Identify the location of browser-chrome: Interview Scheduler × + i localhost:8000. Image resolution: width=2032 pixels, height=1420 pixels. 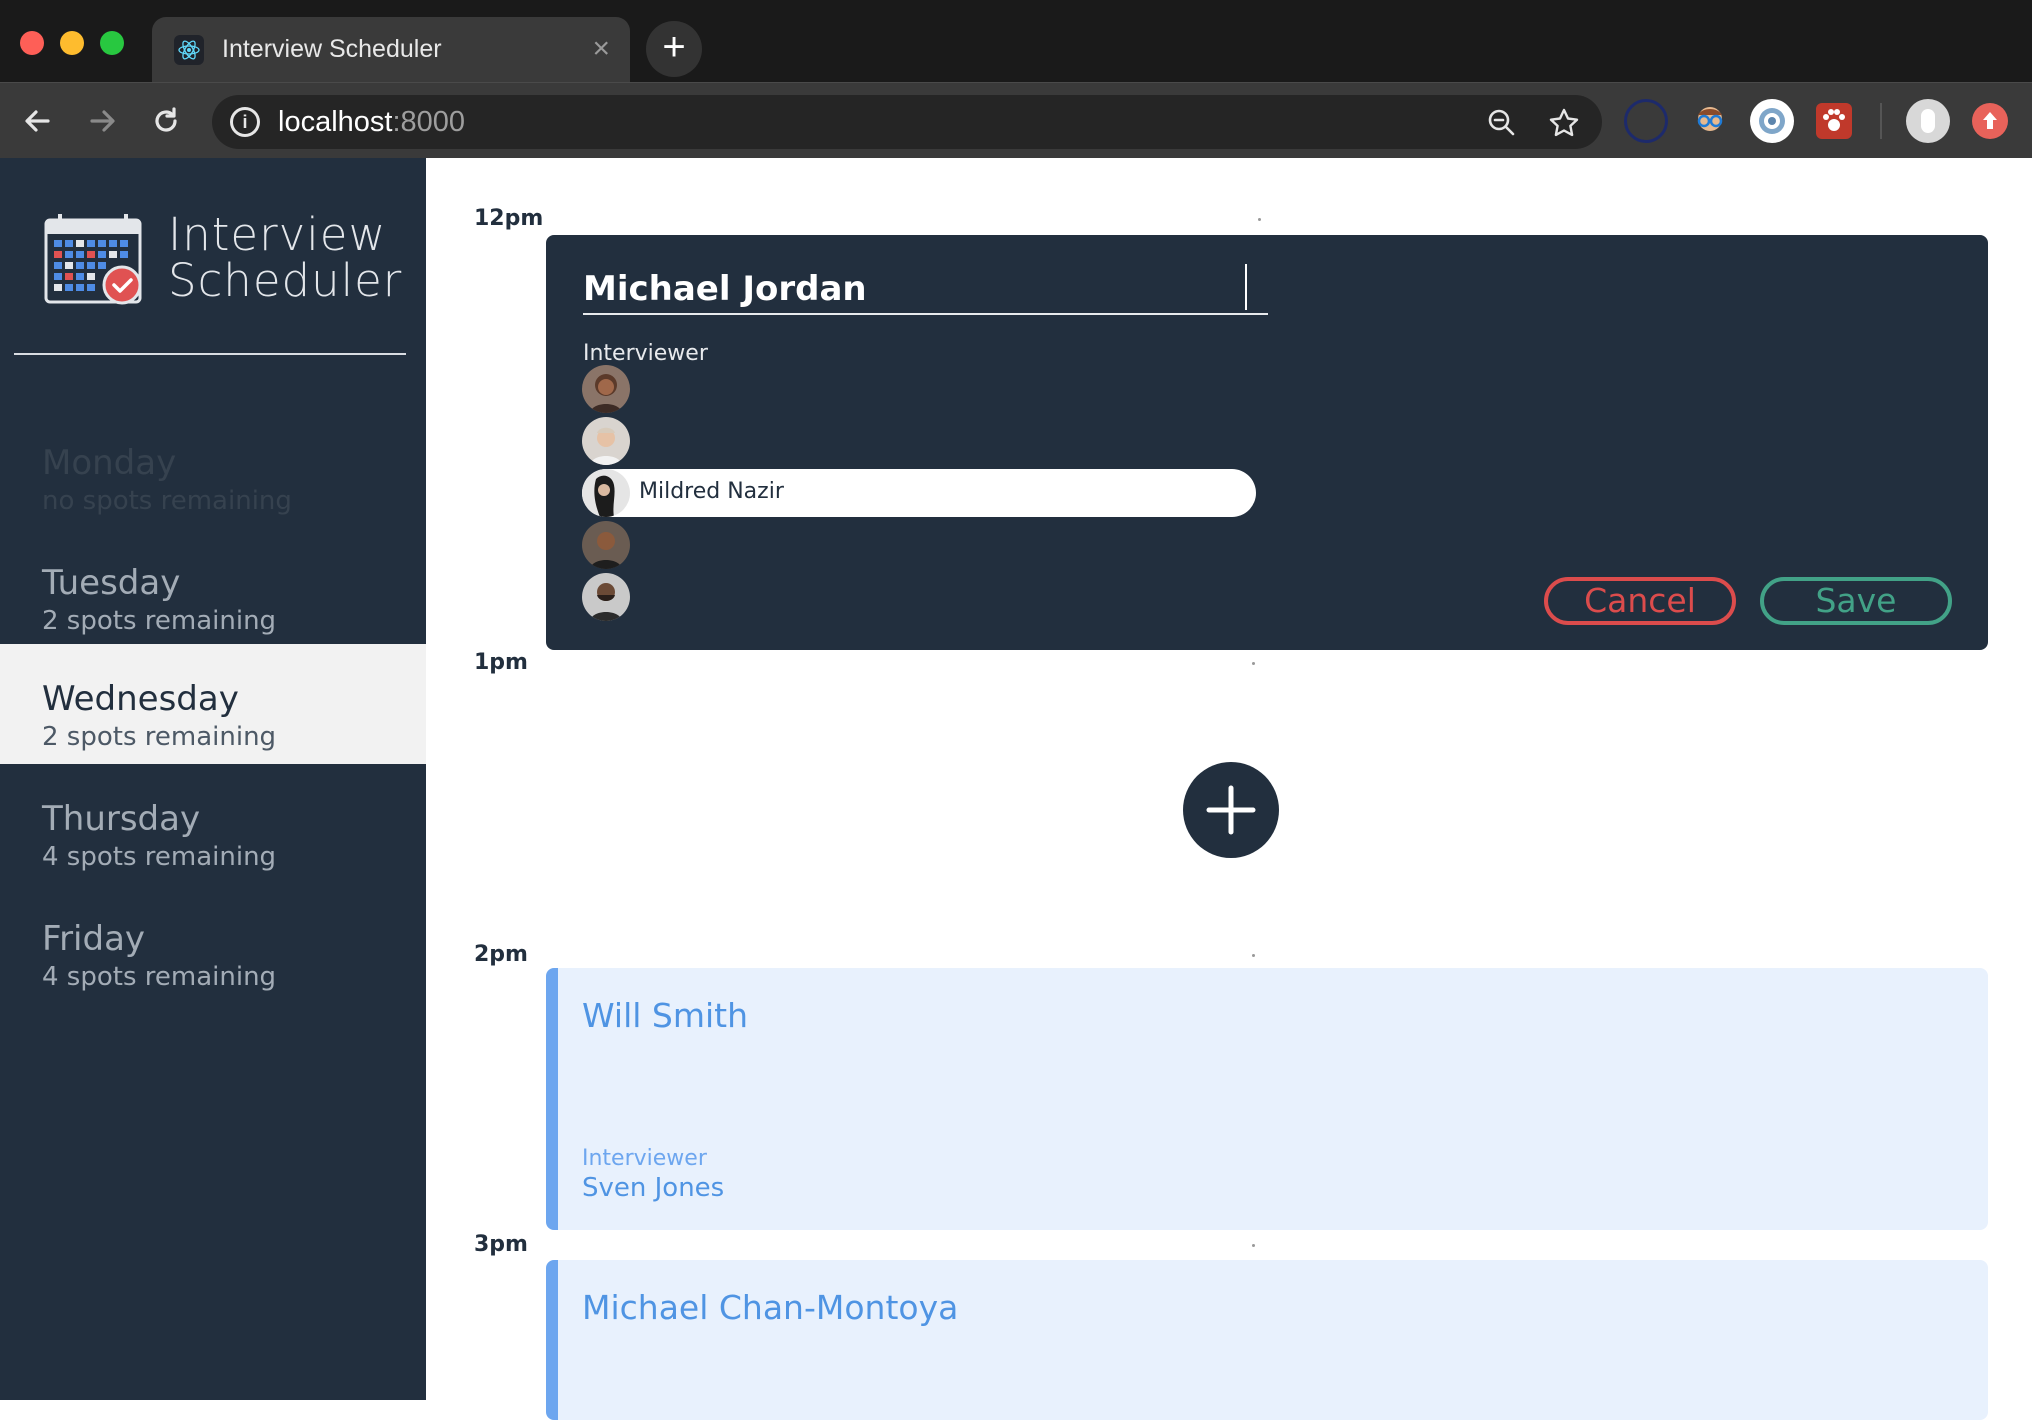
(1016, 79).